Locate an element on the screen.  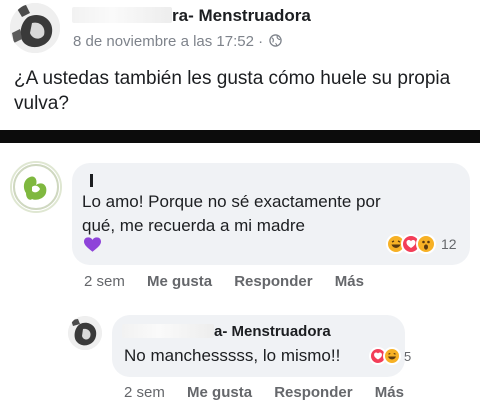
reply-reactions: 5 is located at coordinates (390, 356).